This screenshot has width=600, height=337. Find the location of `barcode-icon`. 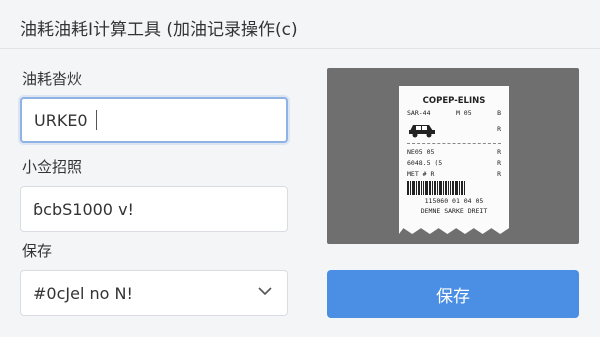

barcode-icon is located at coordinates (454, 188).